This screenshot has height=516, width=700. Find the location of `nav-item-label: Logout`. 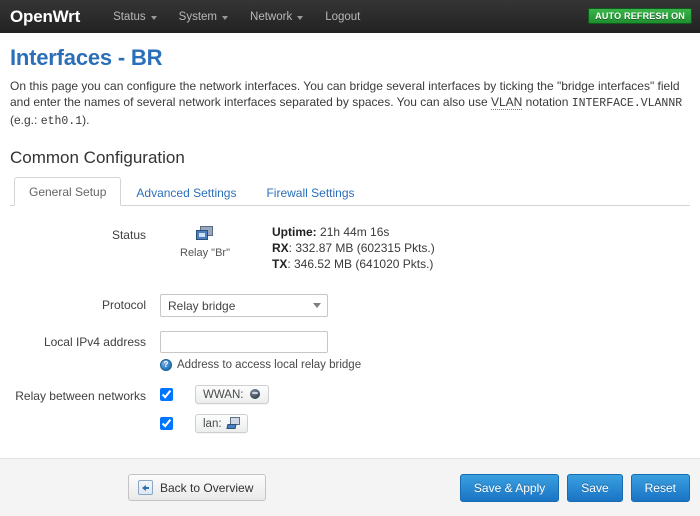

nav-item-label: Logout is located at coordinates (343, 16).